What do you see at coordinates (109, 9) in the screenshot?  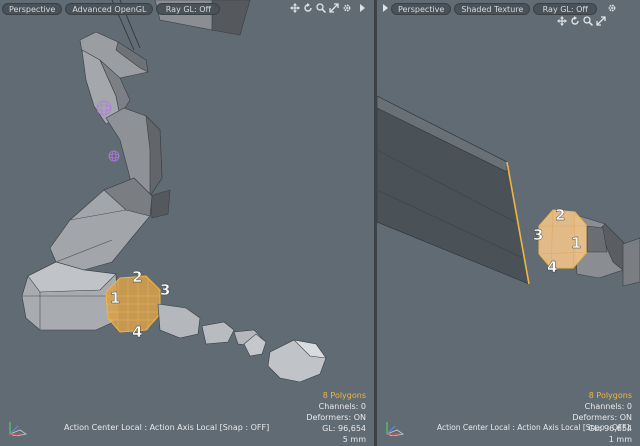 I see `shading-mode-button: Advanced OpenGL` at bounding box center [109, 9].